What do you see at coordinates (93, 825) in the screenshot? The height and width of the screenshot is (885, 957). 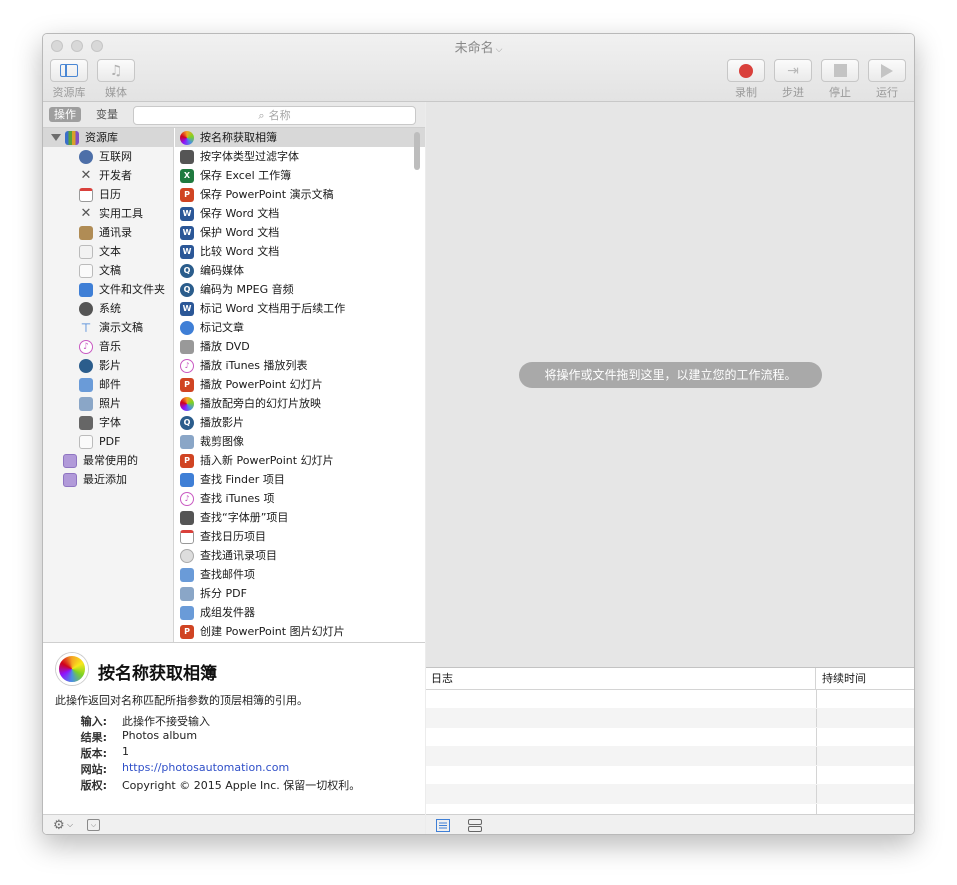 I see `toggle-description-button: ⌵` at bounding box center [93, 825].